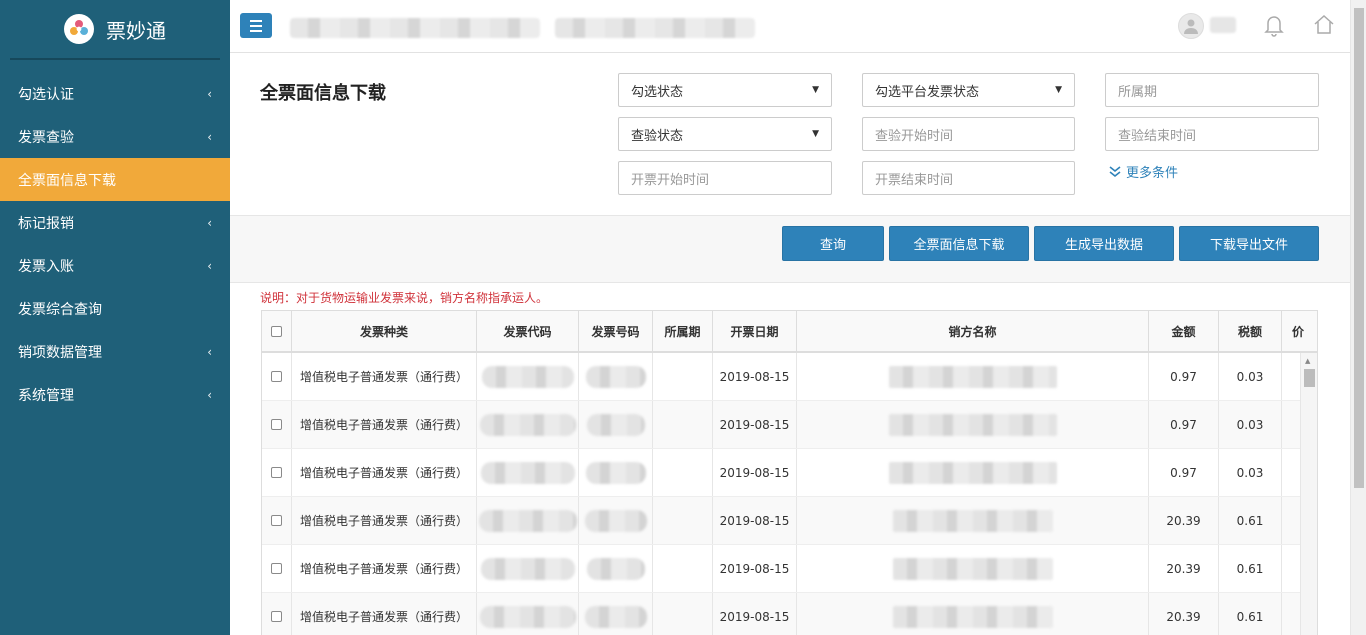 The image size is (1366, 635). Describe the element at coordinates (46, 137) in the screenshot. I see `sidebar-item-label: 发票查验` at that location.